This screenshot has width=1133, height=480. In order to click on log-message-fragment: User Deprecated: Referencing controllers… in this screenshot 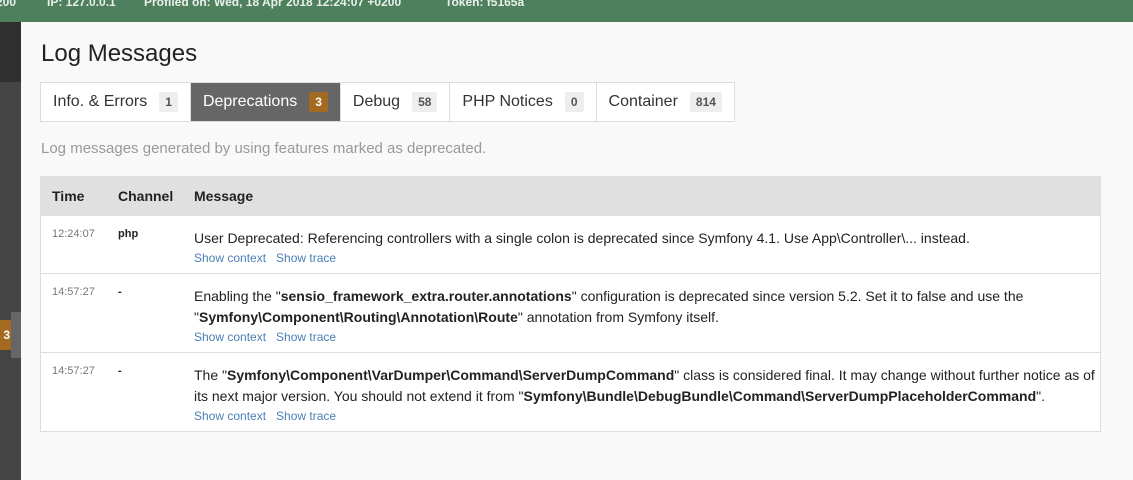, I will do `click(582, 238)`.